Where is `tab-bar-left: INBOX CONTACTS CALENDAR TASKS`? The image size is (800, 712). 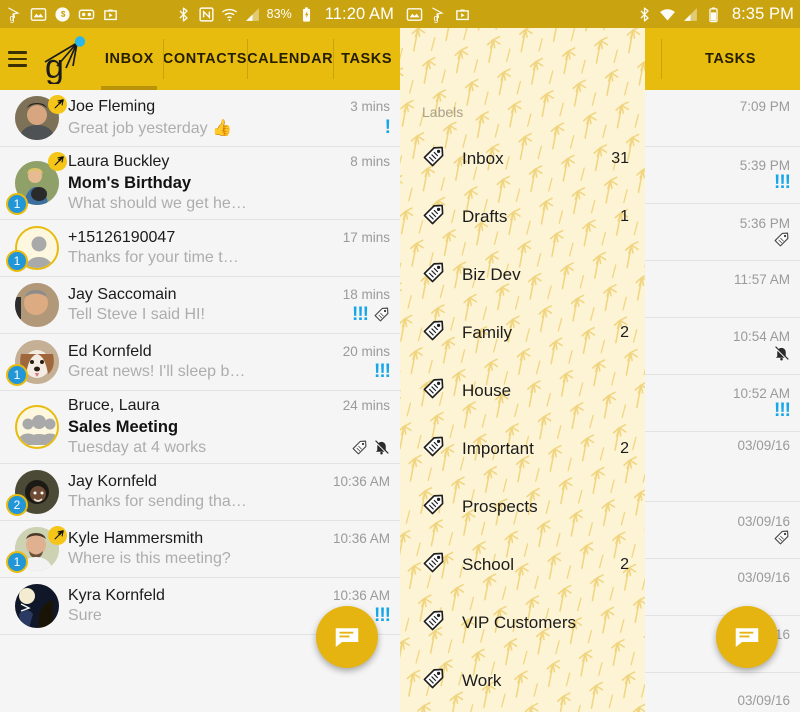
tab-bar-left: INBOX CONTACTS CALENDAR TASKS is located at coordinates (248, 59).